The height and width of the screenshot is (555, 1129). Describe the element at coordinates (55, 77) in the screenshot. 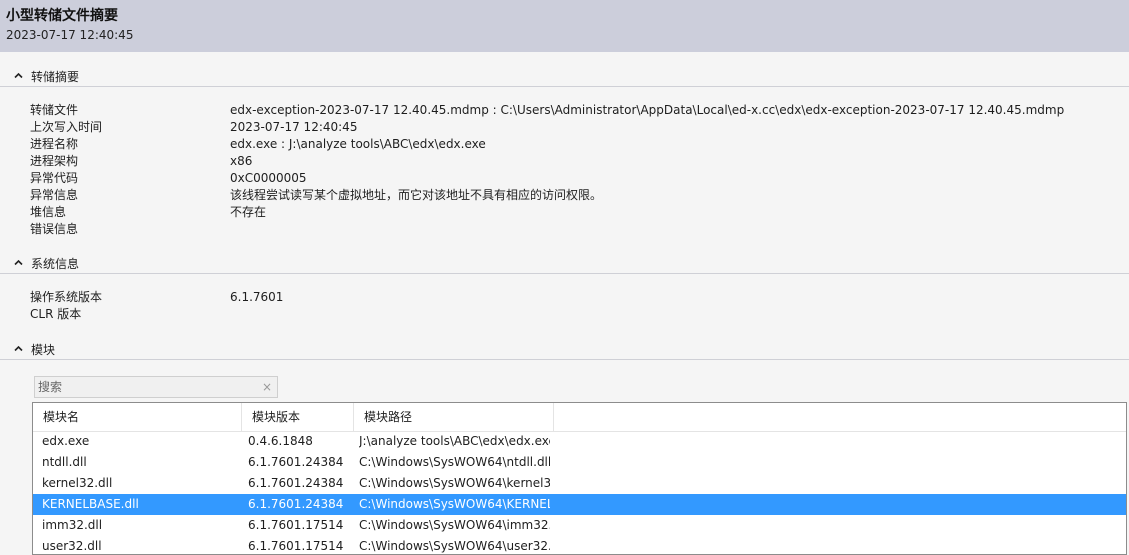

I see `section-label: 转储摘要` at that location.